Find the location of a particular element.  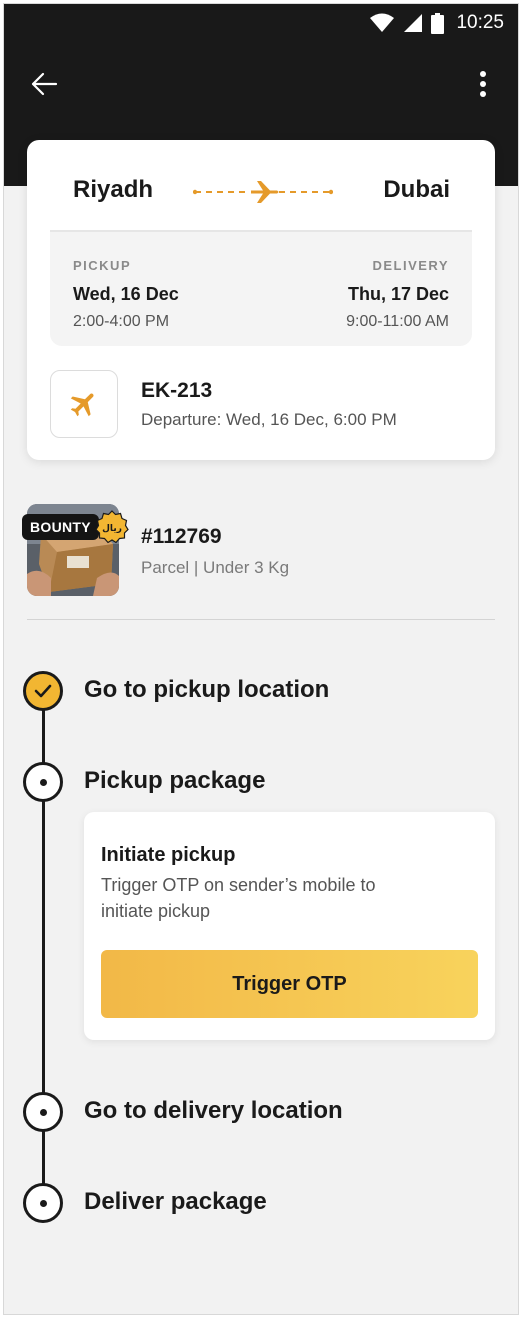

action-title: Initiate pickup is located at coordinates (168, 855).